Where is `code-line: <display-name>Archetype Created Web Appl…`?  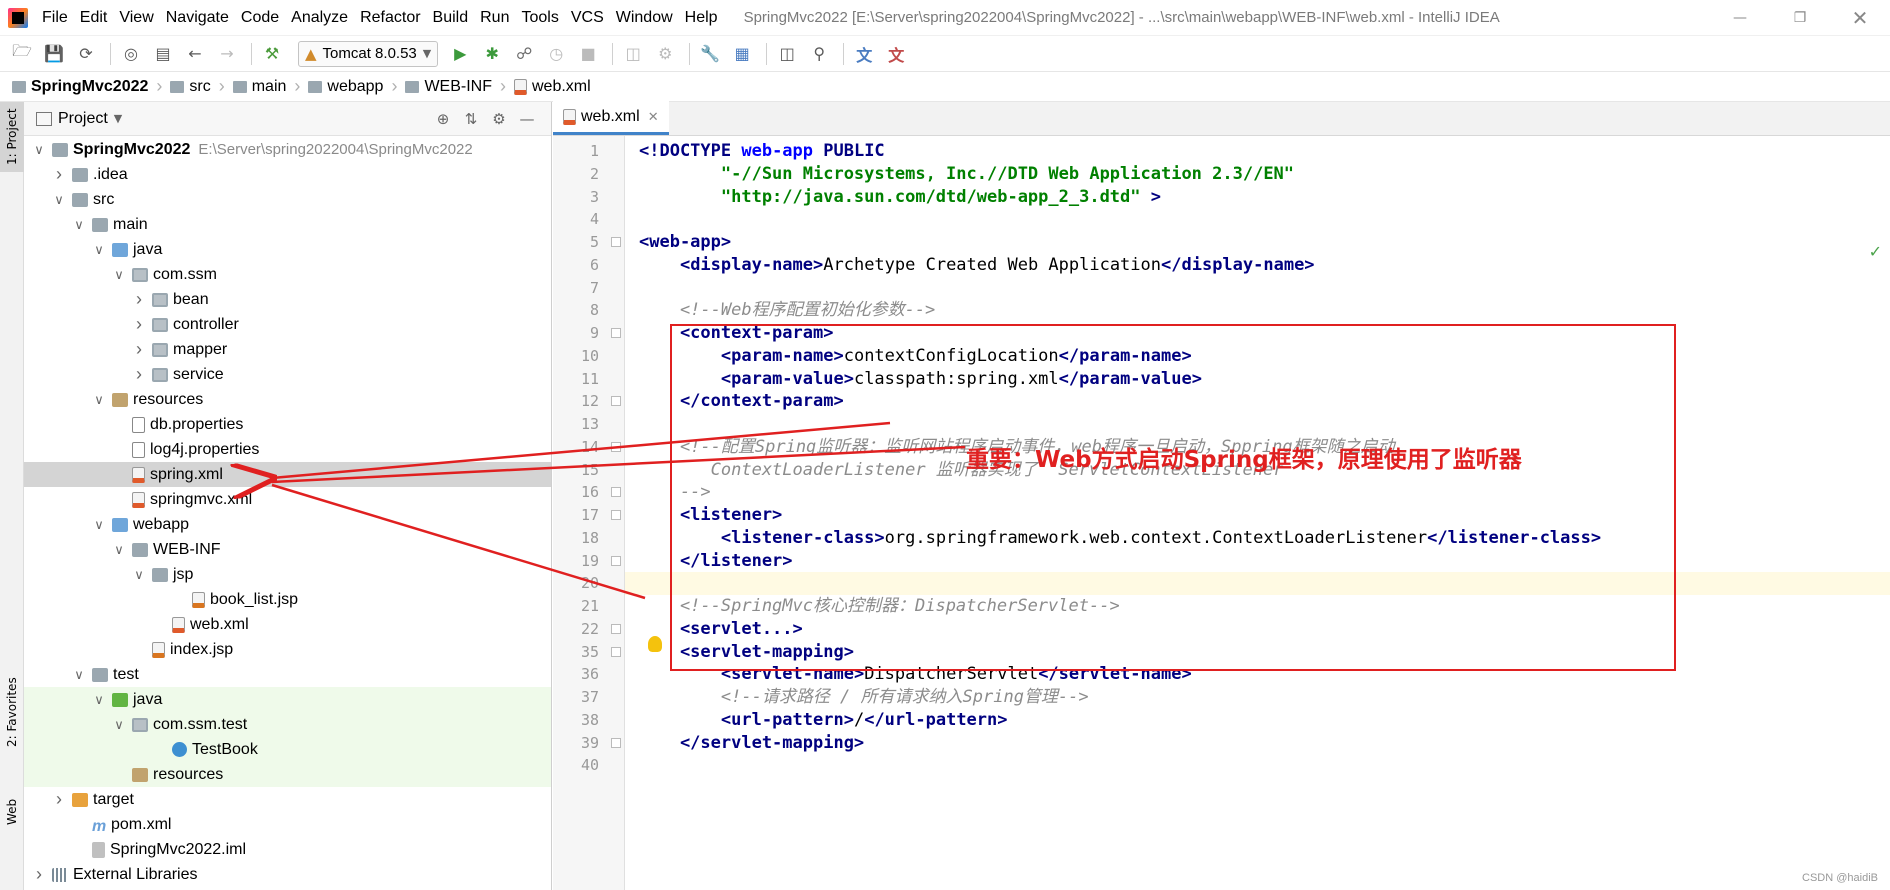 code-line: <display-name>Archetype Created Web Appl… is located at coordinates (1257, 265).